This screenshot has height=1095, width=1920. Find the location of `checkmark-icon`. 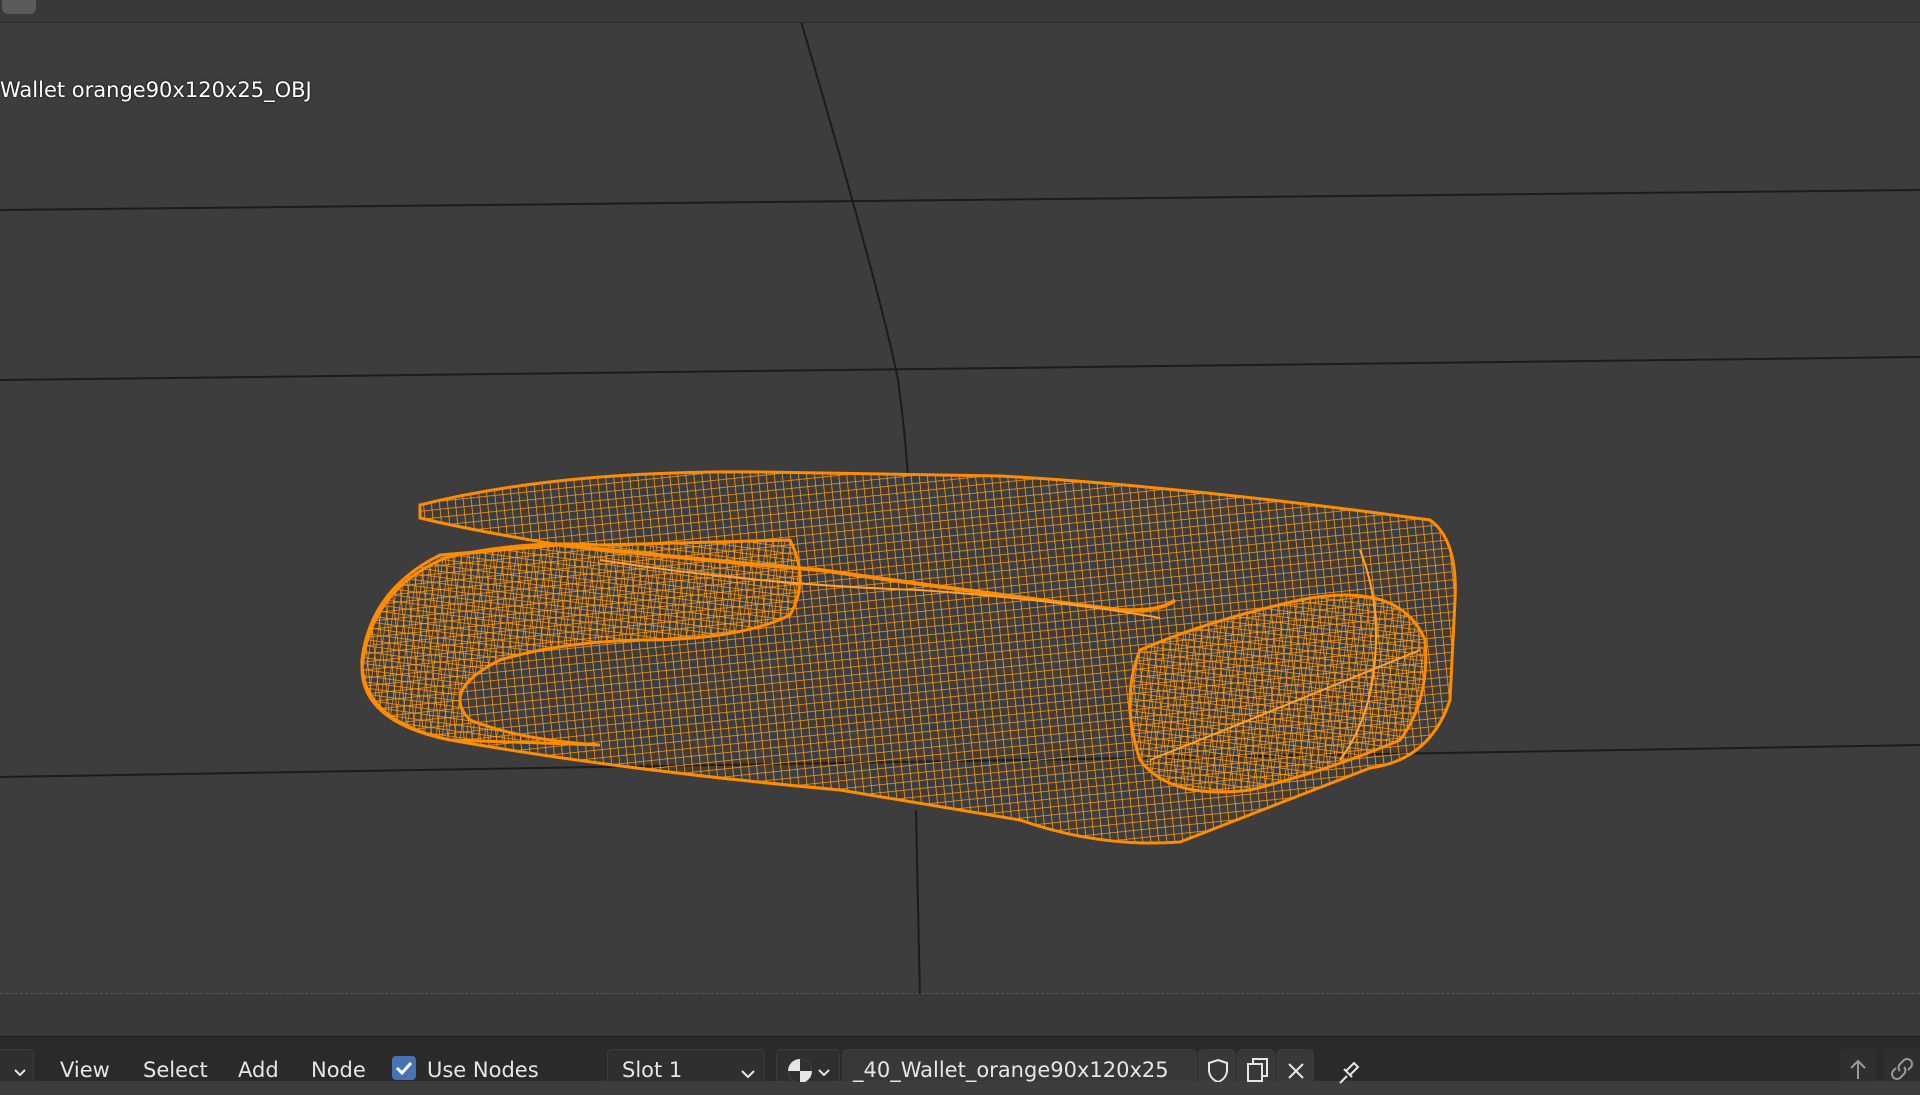

checkmark-icon is located at coordinates (404, 1068).